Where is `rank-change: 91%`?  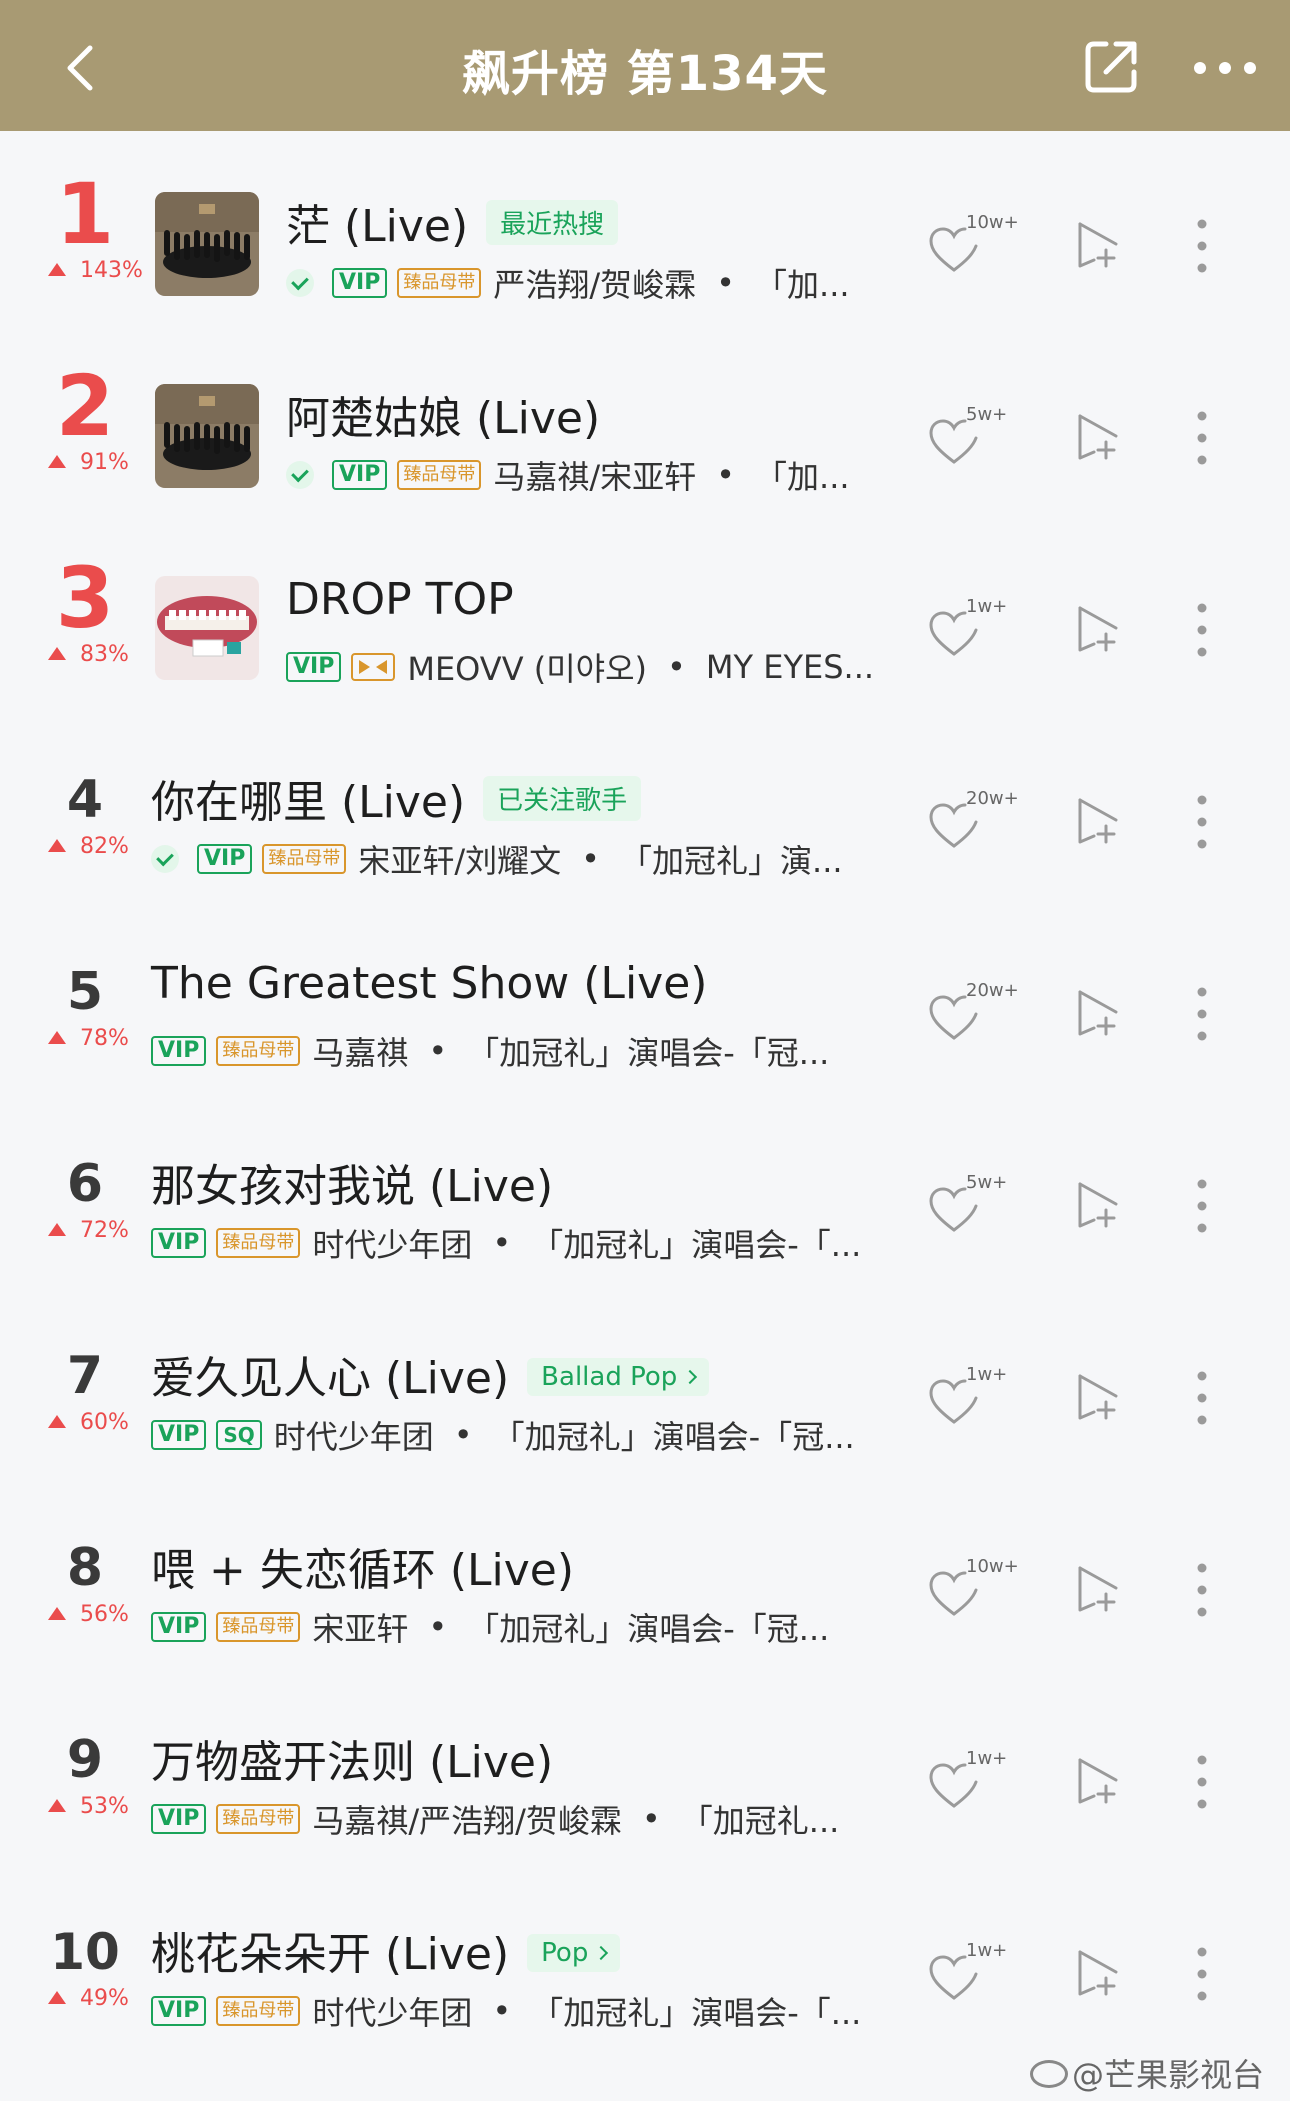 rank-change: 91% is located at coordinates (88, 462).